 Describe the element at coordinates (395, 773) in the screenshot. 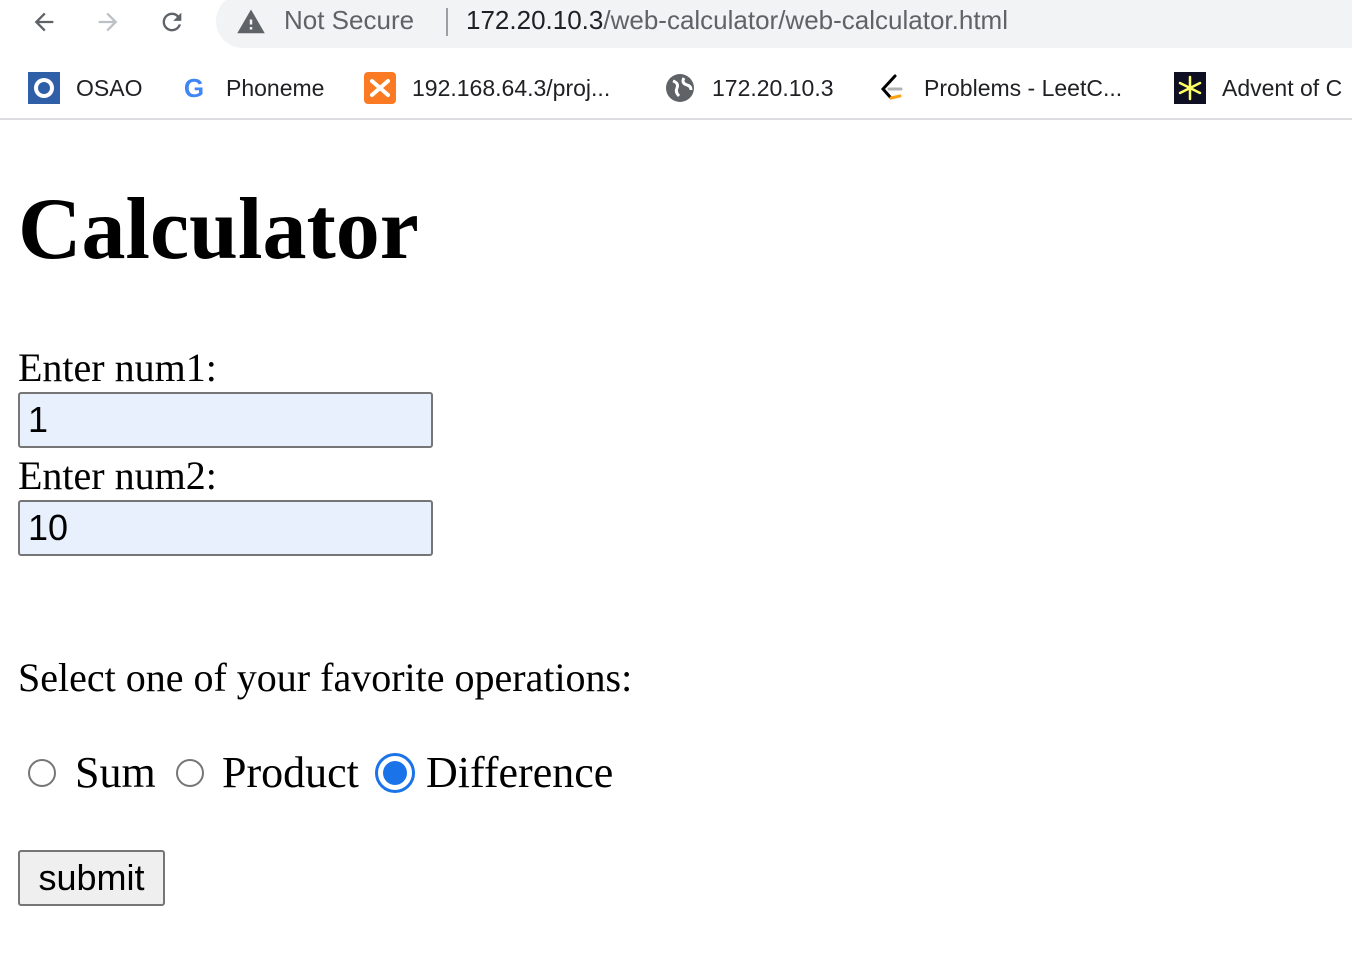

I see `radio-difference` at that location.